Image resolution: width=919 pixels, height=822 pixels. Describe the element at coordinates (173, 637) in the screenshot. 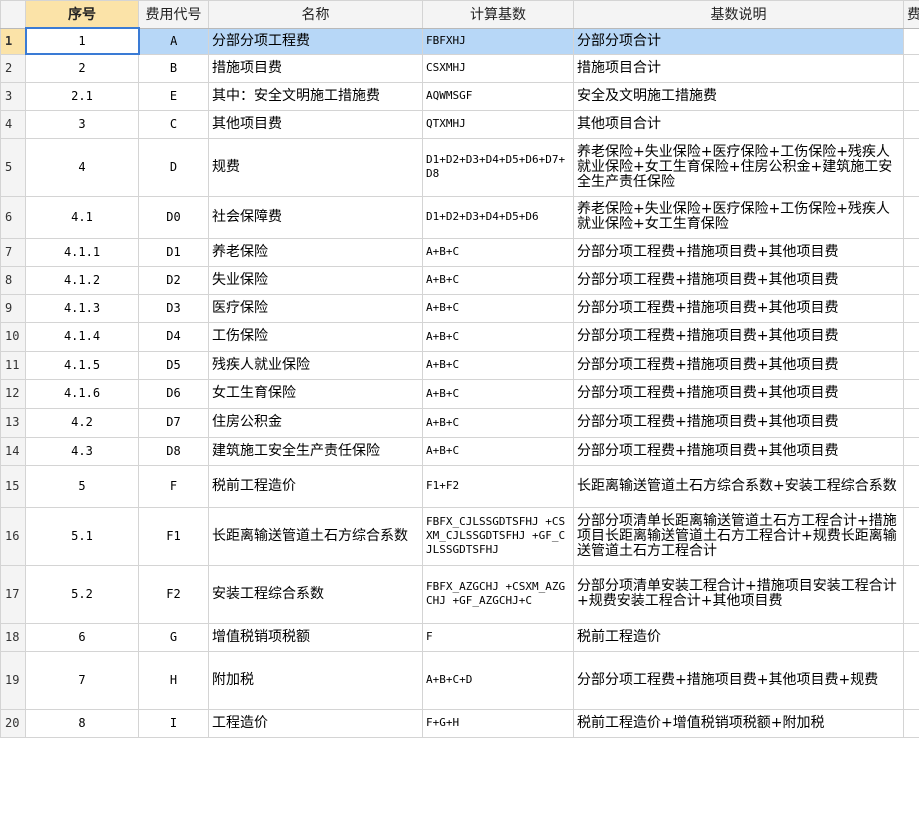

I see `code-cell: G` at that location.